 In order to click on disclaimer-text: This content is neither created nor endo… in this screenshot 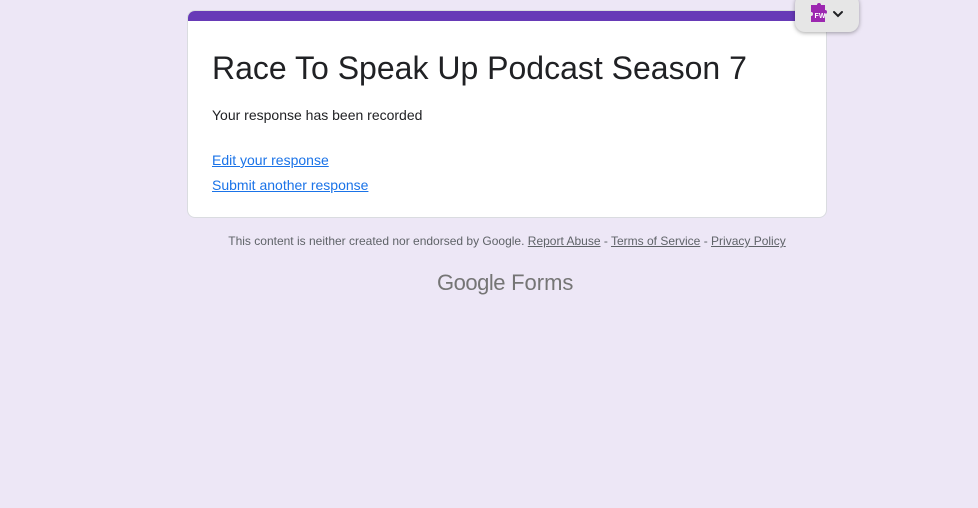, I will do `click(376, 241)`.